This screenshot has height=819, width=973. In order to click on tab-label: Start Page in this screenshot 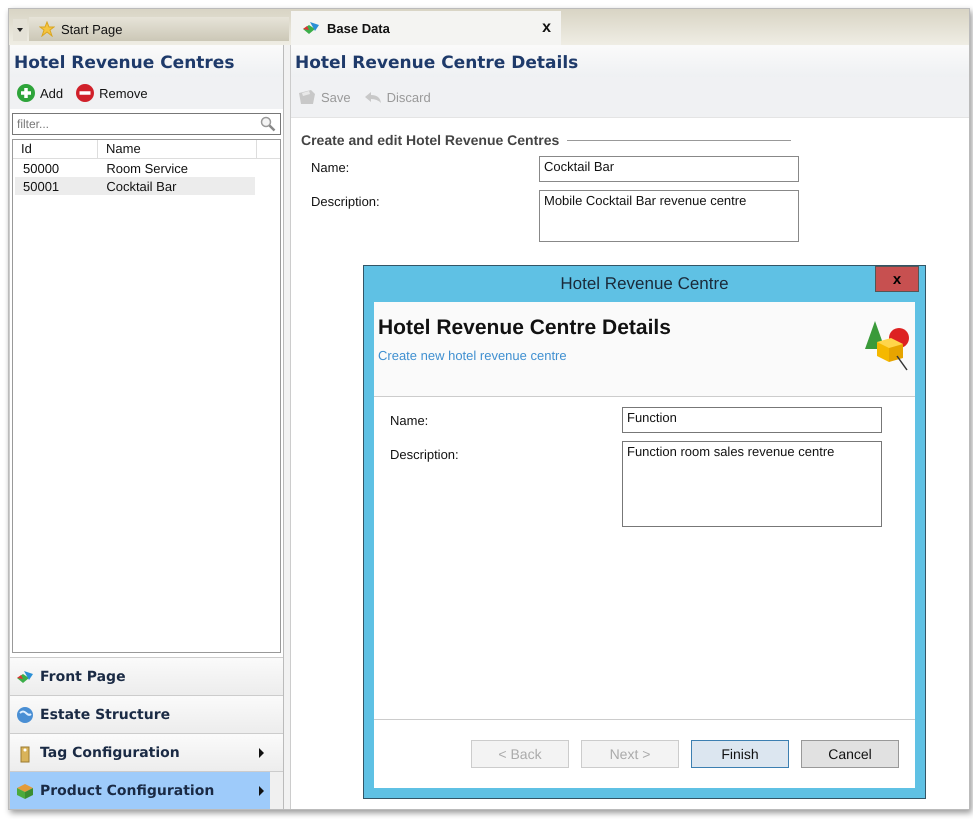, I will do `click(91, 29)`.